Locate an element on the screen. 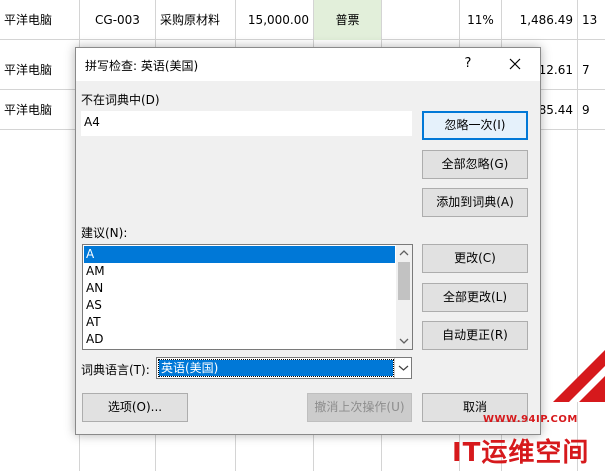 Image resolution: width=605 pixels, height=471 pixels. cell-invoice-type: 普票 is located at coordinates (348, 20).